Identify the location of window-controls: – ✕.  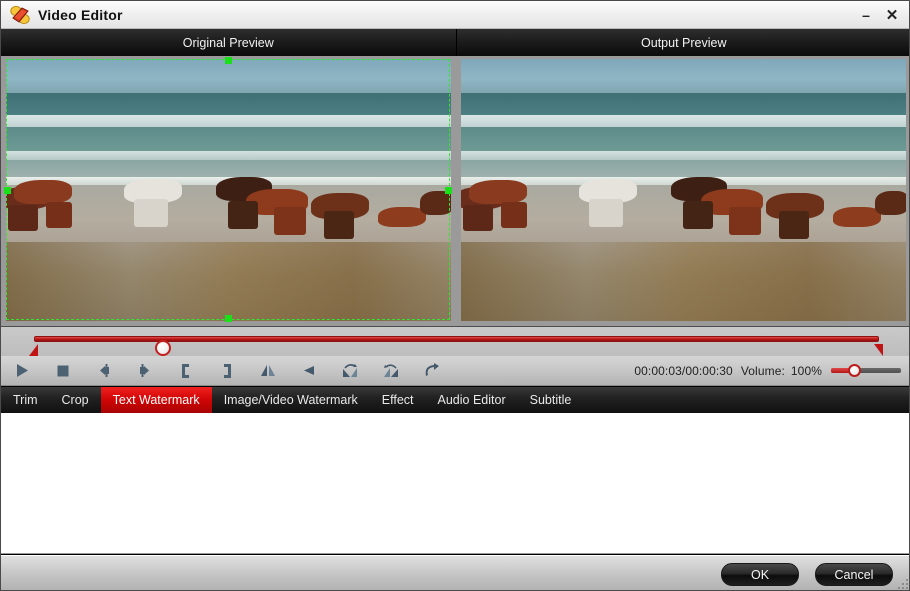
(881, 15).